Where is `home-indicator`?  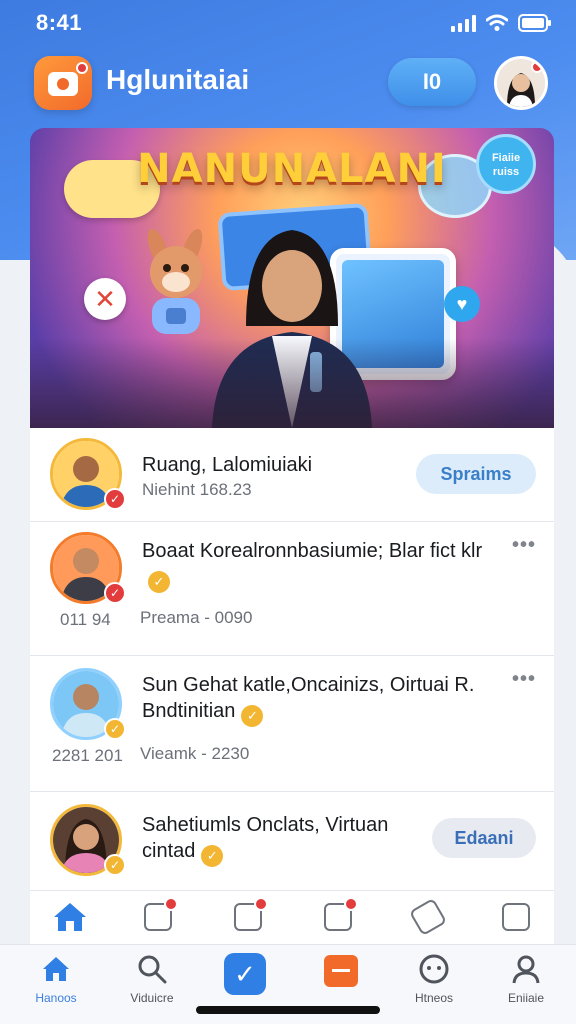 home-indicator is located at coordinates (288, 1010).